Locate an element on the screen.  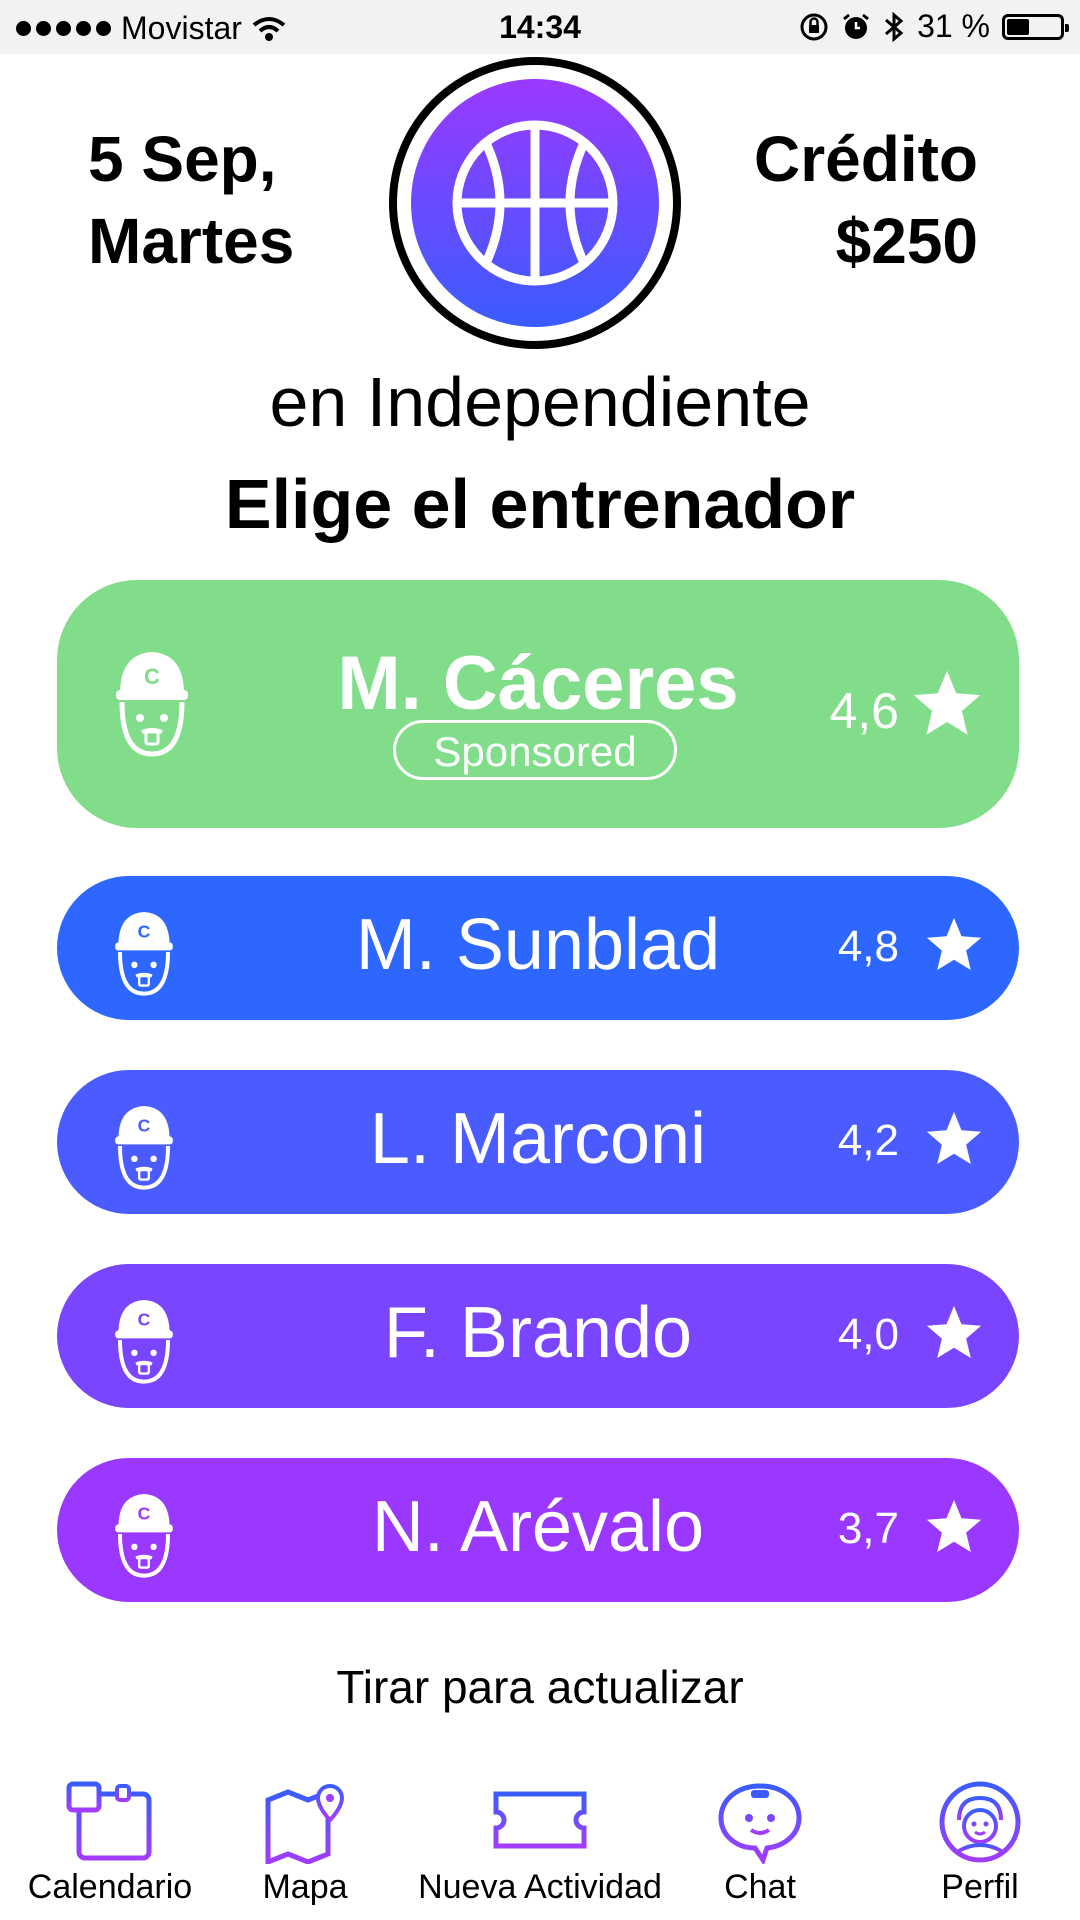
tab-label: Mapa is located at coordinates (305, 1887).